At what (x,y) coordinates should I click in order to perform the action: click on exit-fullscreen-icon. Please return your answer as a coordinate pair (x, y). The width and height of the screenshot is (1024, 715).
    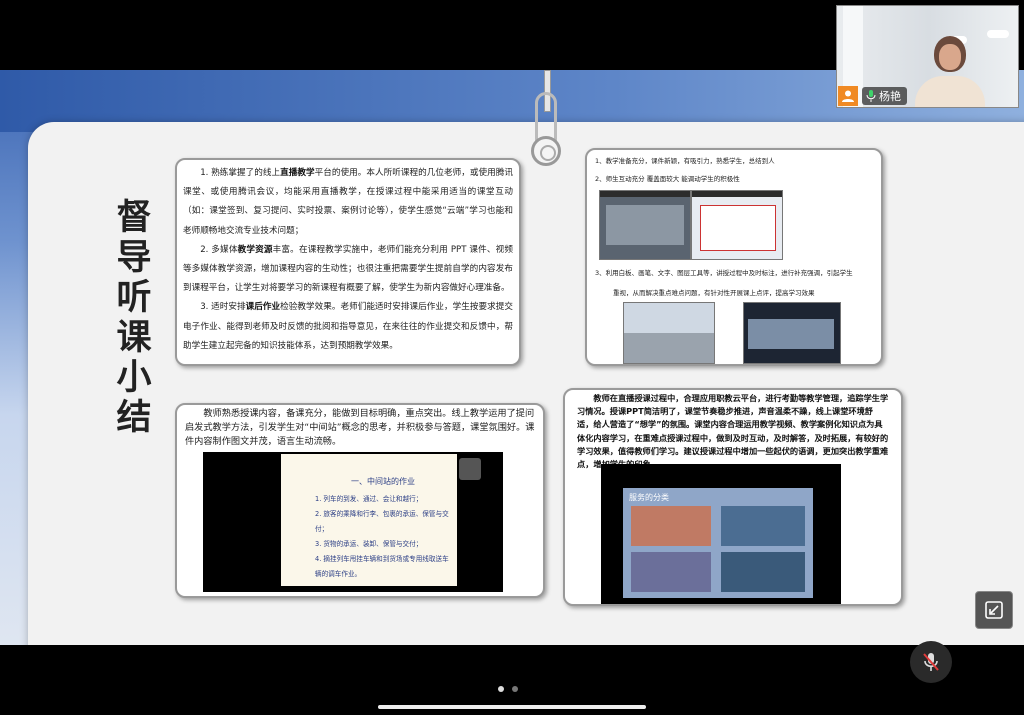
    Looking at the image, I should click on (994, 610).